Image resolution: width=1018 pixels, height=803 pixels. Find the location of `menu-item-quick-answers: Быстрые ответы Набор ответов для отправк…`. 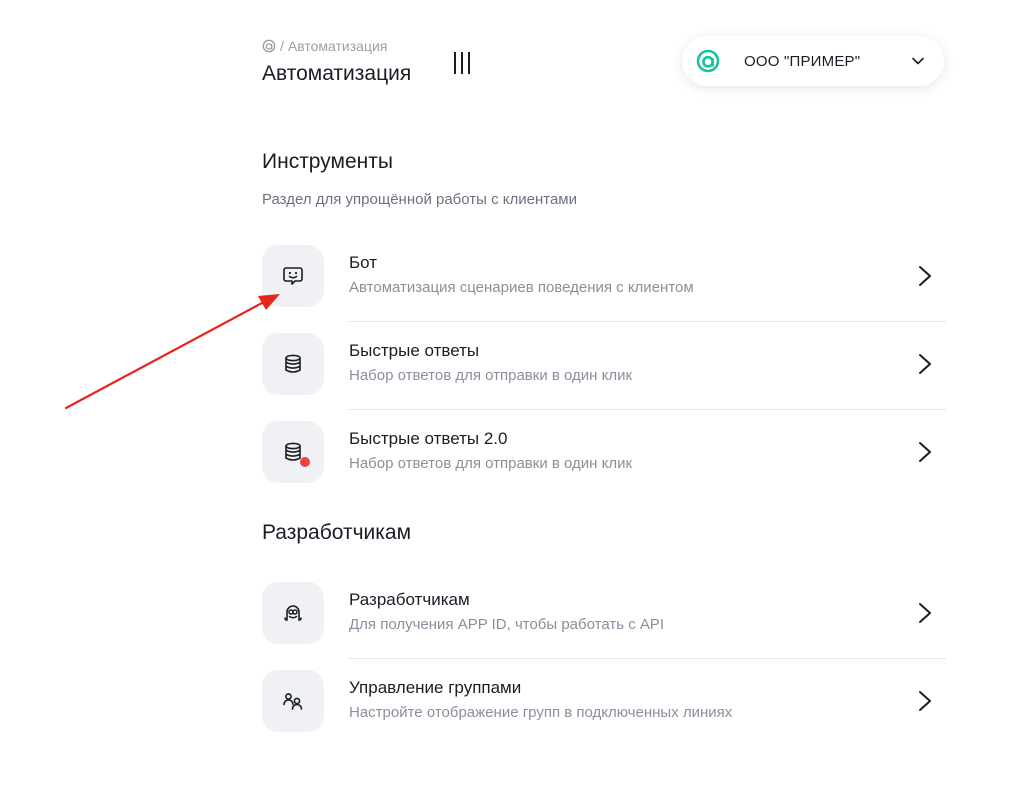

menu-item-quick-answers: Быстрые ответы Набор ответов для отправк… is located at coordinates (604, 371).